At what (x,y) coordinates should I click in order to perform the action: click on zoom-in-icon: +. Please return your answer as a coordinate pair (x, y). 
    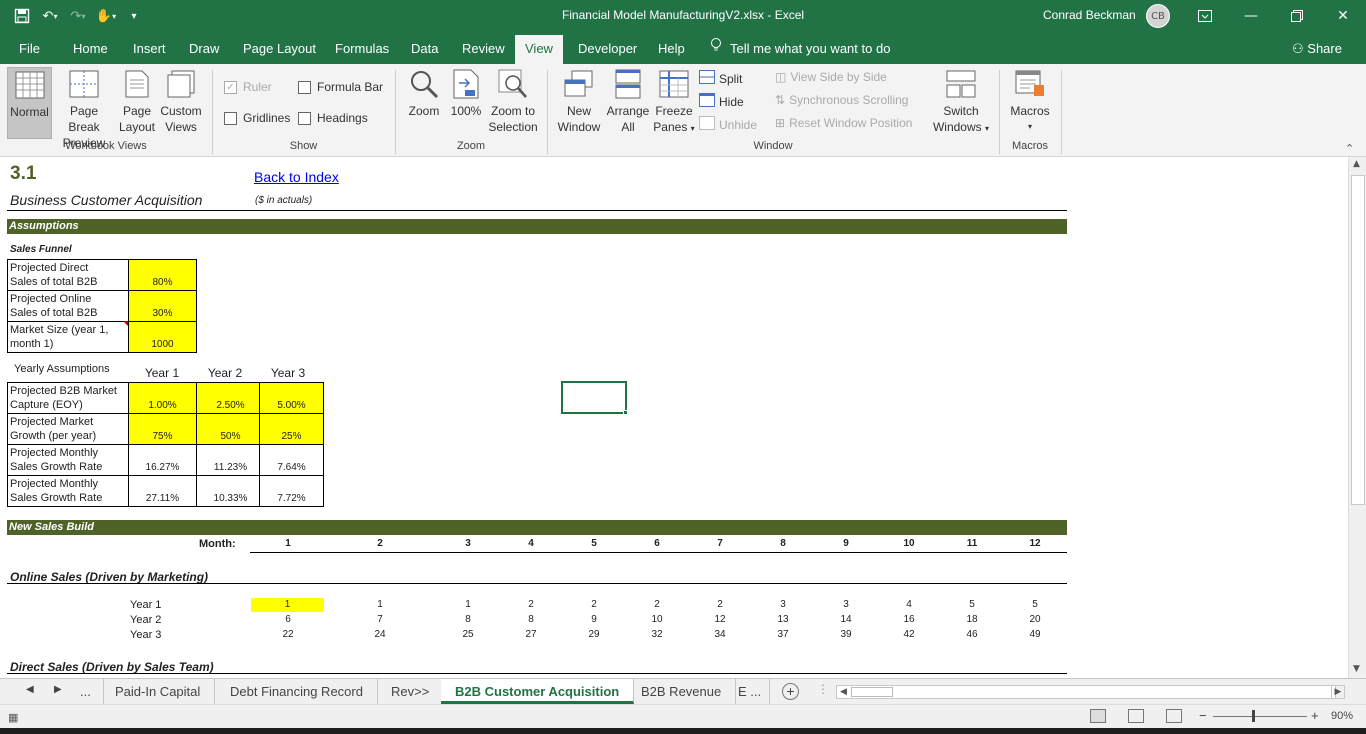
    Looking at the image, I should click on (1315, 715).